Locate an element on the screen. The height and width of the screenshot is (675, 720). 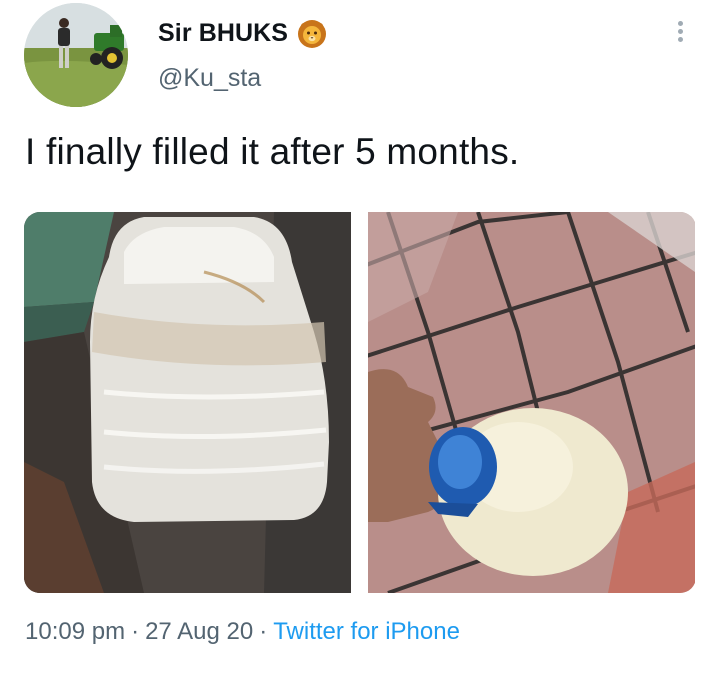
tweet-time: 10:09 pm is located at coordinates (75, 631).